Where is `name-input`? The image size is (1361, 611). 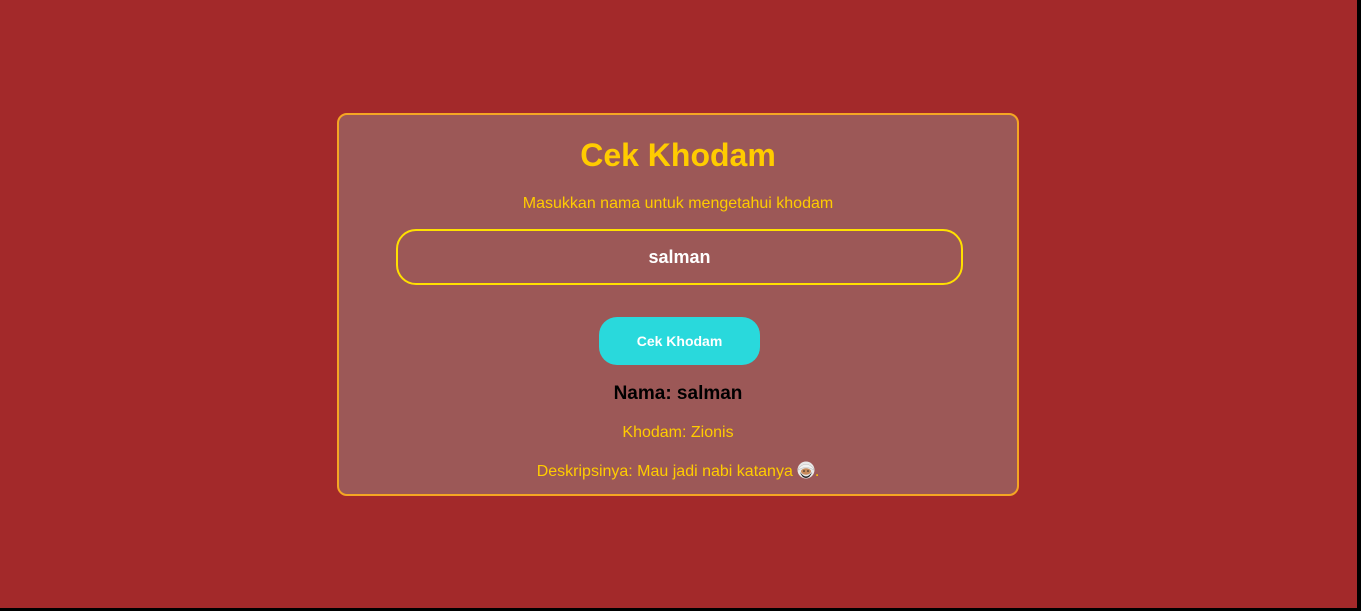 name-input is located at coordinates (679, 257).